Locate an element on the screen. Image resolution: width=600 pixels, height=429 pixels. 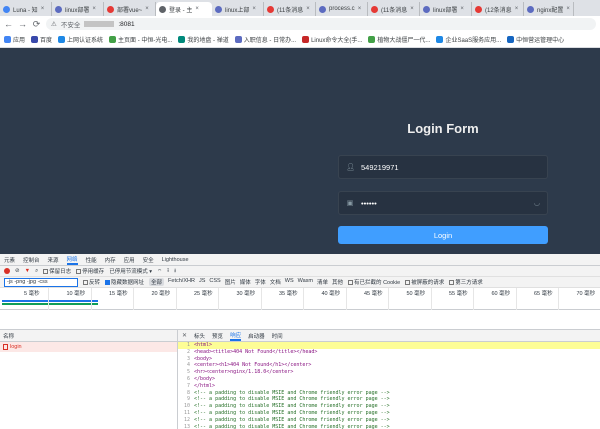
record-icon is located at coordinates (7, 271).